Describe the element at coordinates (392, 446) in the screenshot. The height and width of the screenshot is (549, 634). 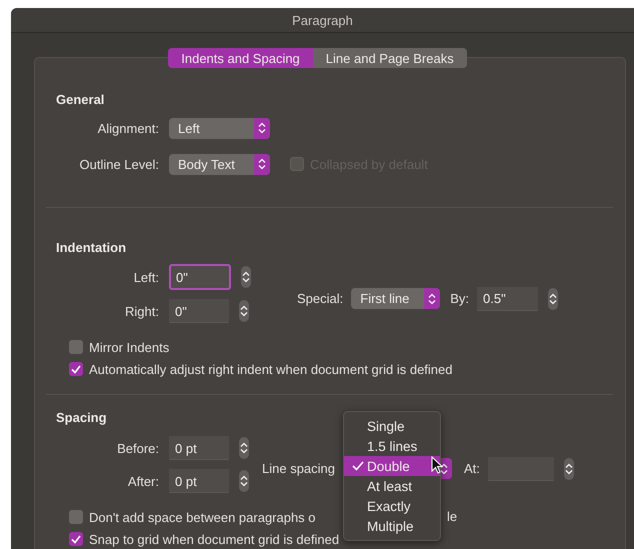
I see `menu-item: 1.5 lines` at that location.